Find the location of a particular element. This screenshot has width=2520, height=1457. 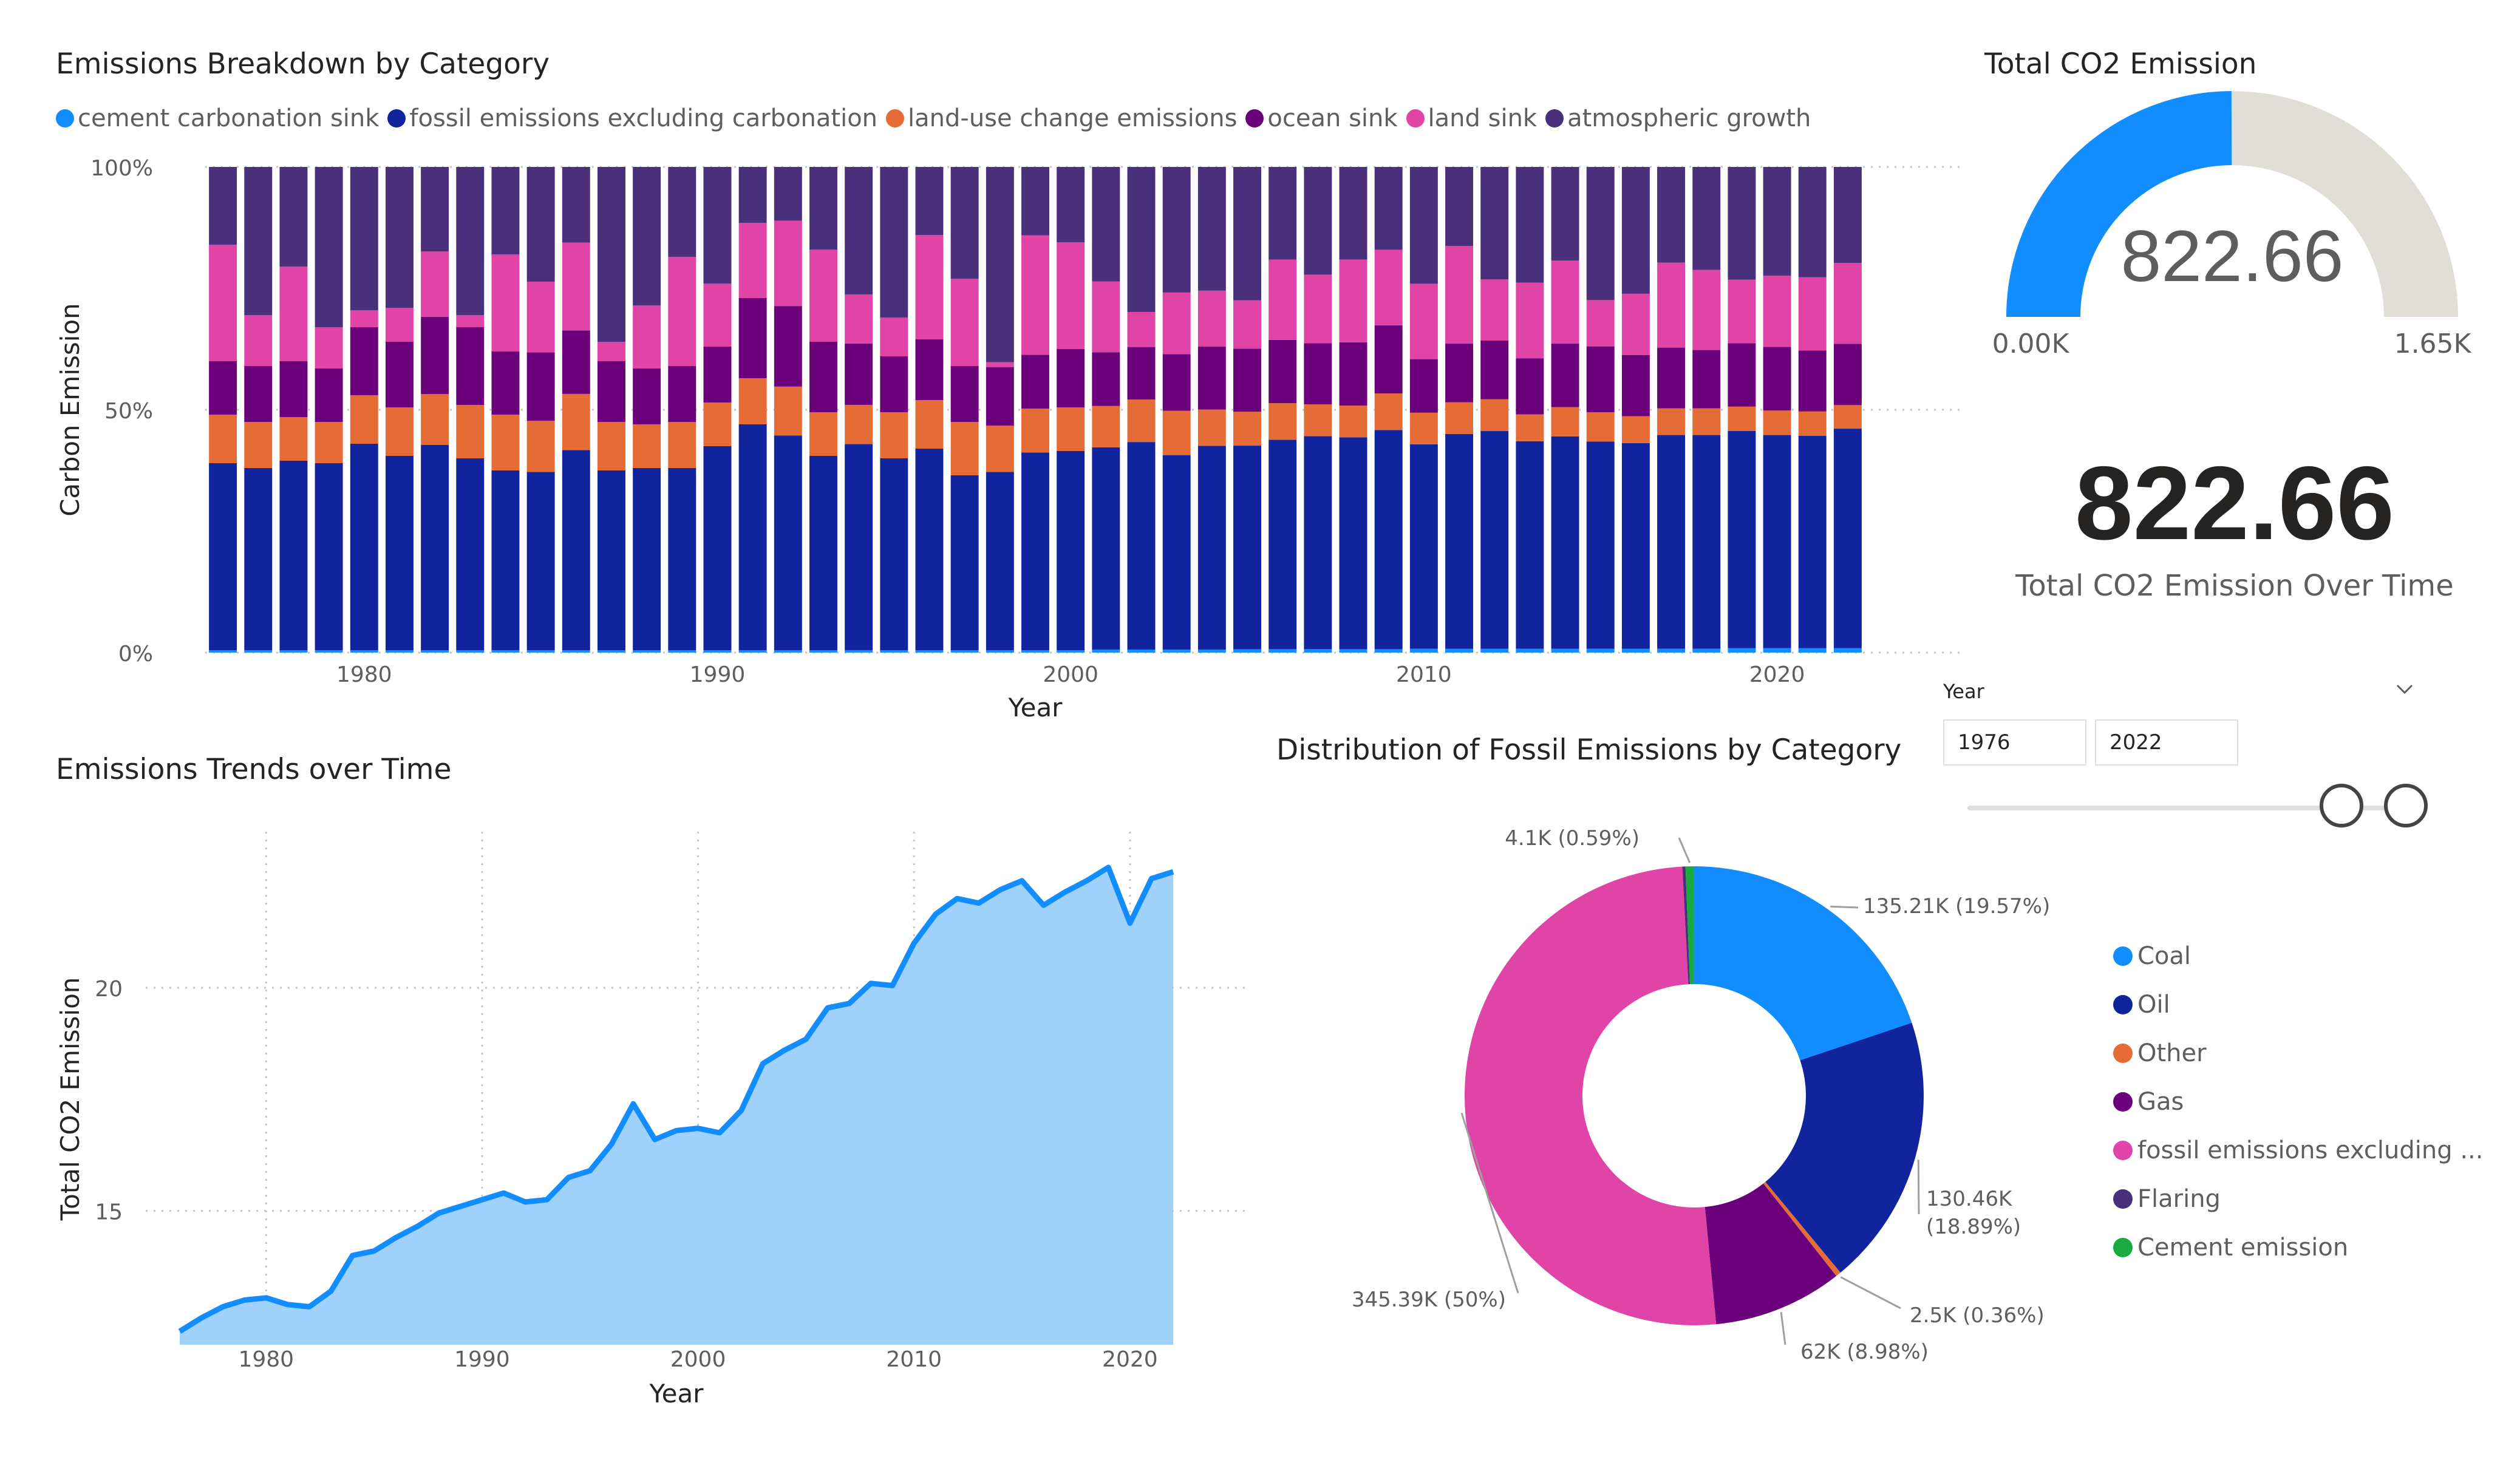

co2-gauge: 822.66 0.00K 1.65K is located at coordinates (2232, 225).